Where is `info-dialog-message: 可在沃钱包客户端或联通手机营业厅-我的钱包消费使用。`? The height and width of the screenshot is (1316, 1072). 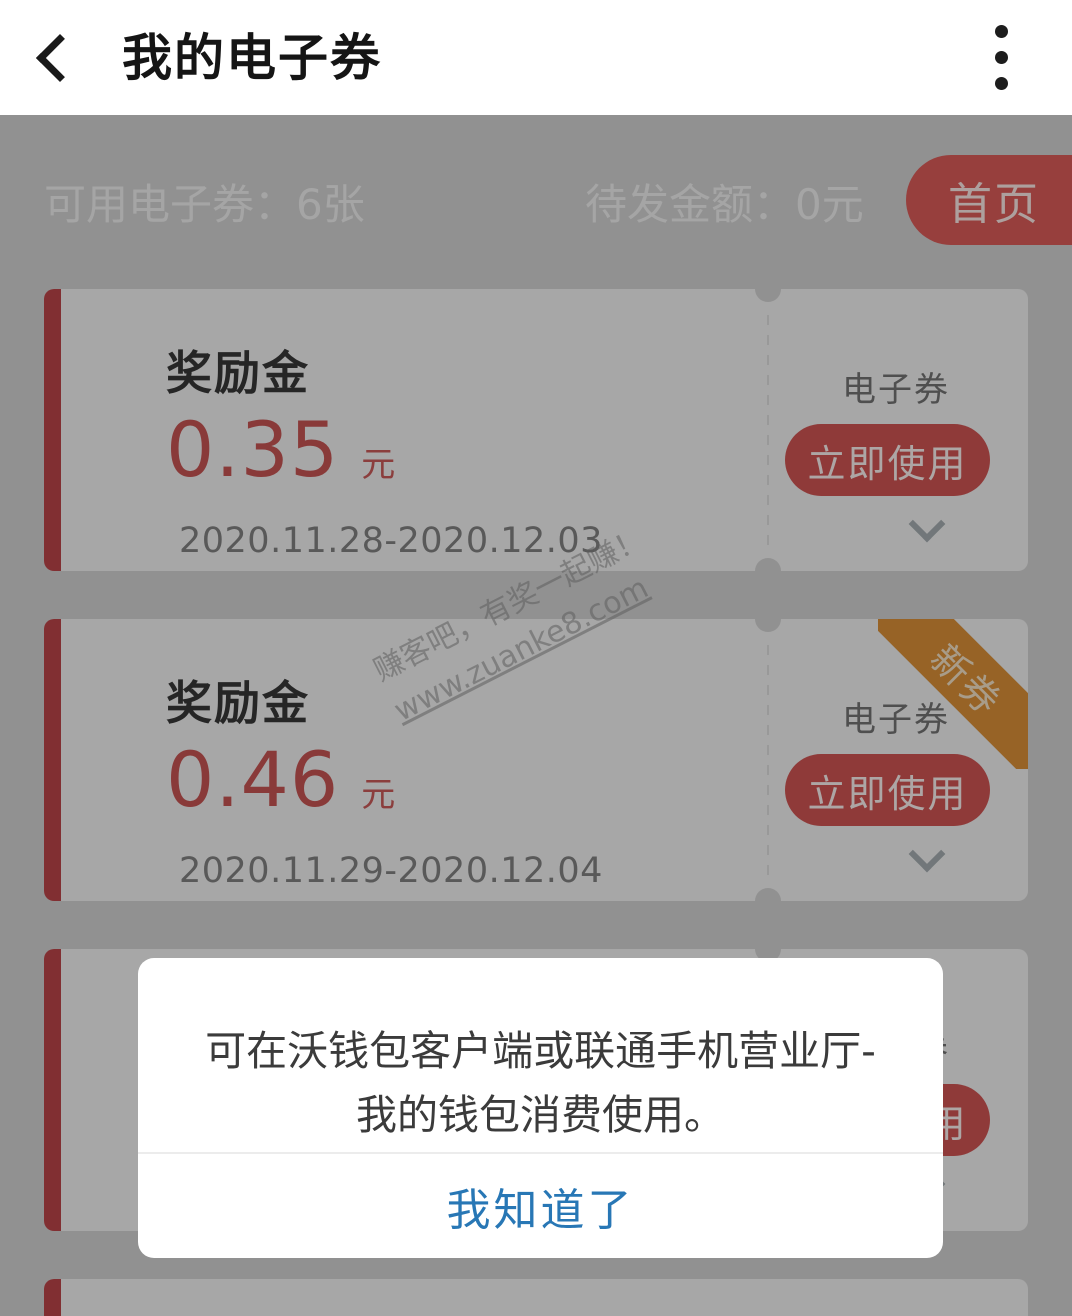 info-dialog-message: 可在沃钱包客户端或联通手机营业厅-我的钱包消费使用。 is located at coordinates (540, 1083).